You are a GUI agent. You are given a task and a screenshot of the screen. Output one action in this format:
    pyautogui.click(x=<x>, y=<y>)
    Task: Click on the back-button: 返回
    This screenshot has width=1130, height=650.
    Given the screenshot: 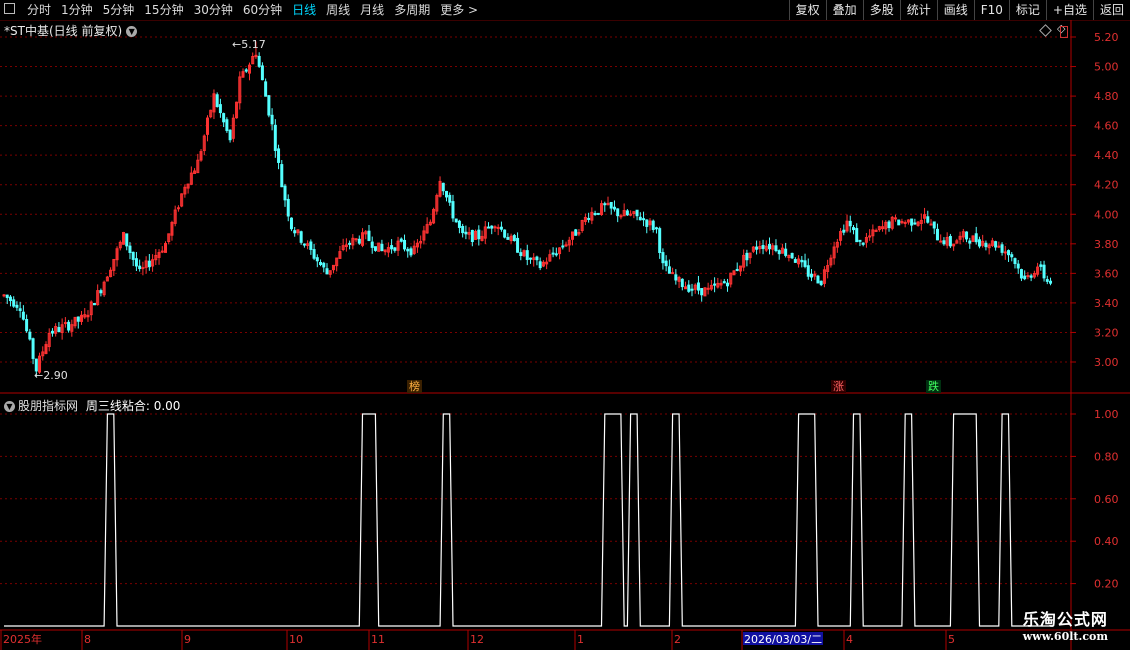 What is the action you would take?
    pyautogui.click(x=1111, y=10)
    